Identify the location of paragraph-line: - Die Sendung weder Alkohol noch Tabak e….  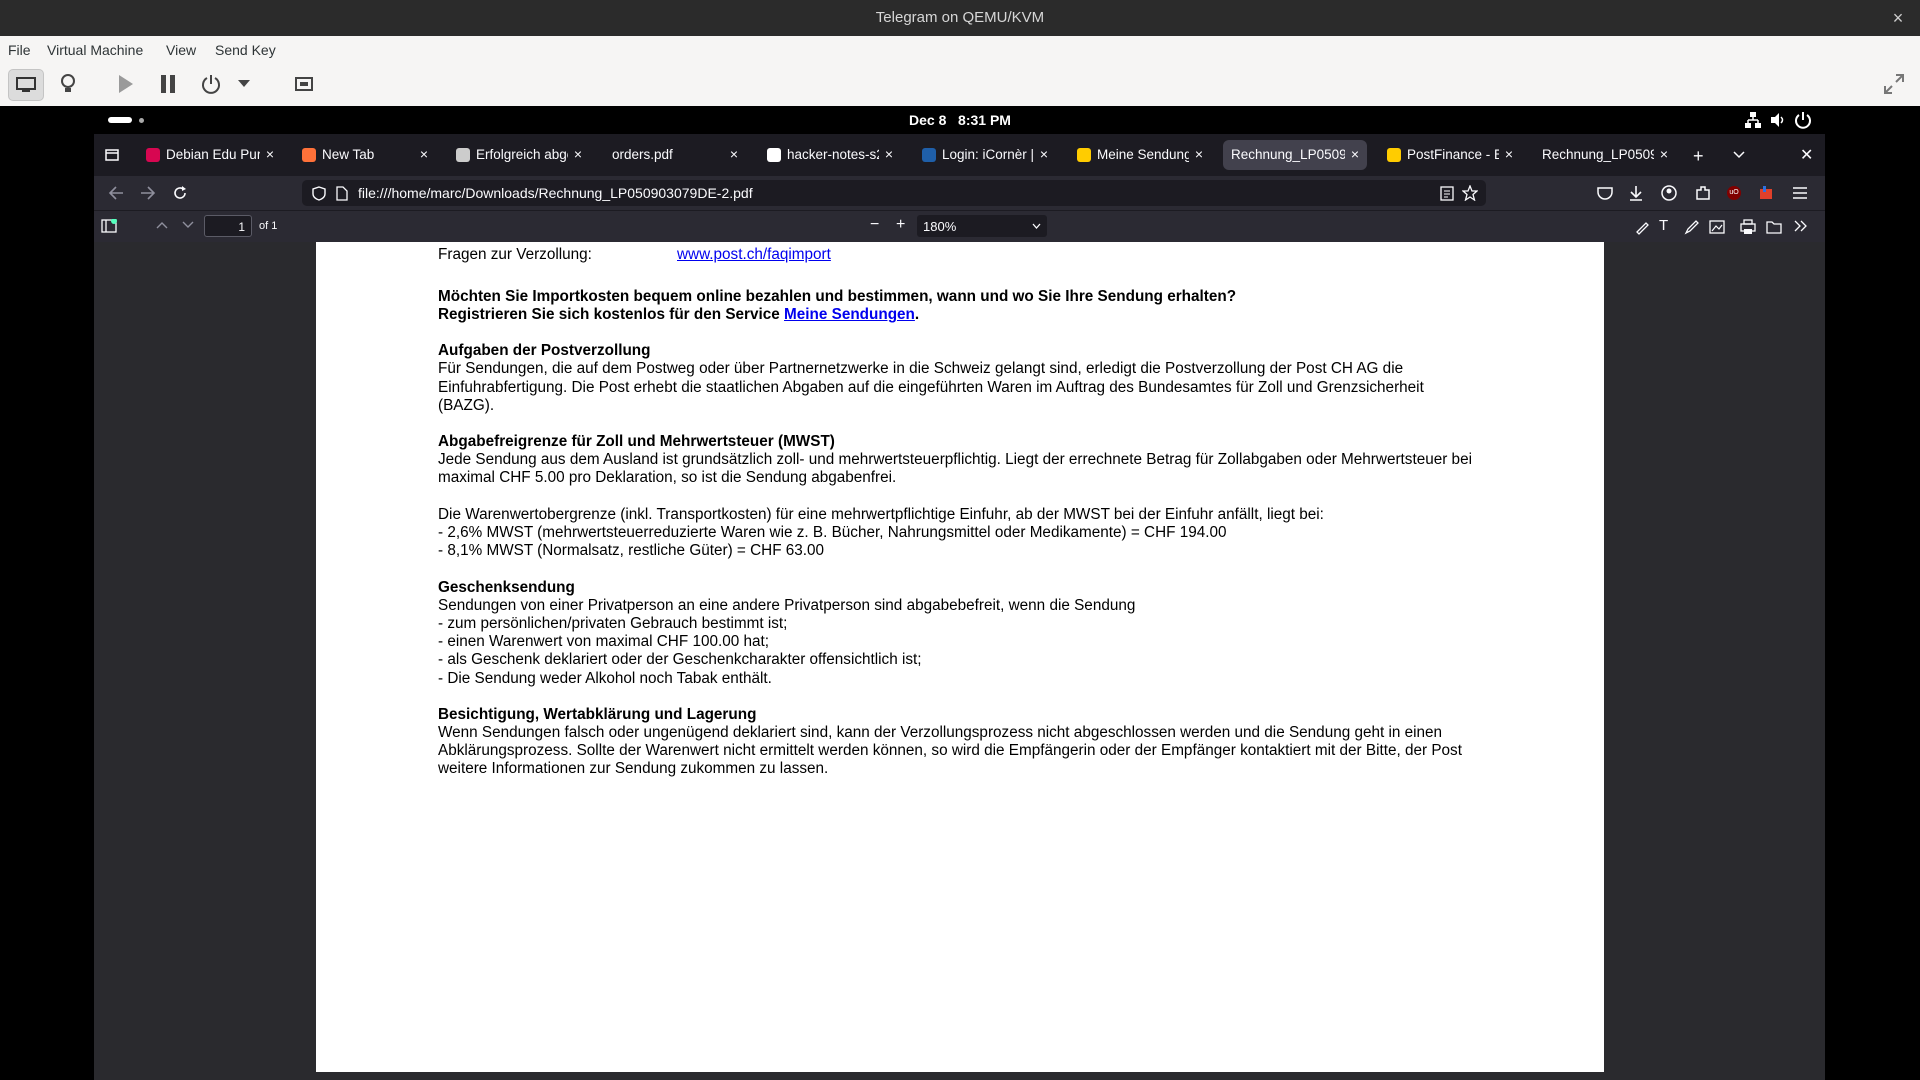
(605, 678).